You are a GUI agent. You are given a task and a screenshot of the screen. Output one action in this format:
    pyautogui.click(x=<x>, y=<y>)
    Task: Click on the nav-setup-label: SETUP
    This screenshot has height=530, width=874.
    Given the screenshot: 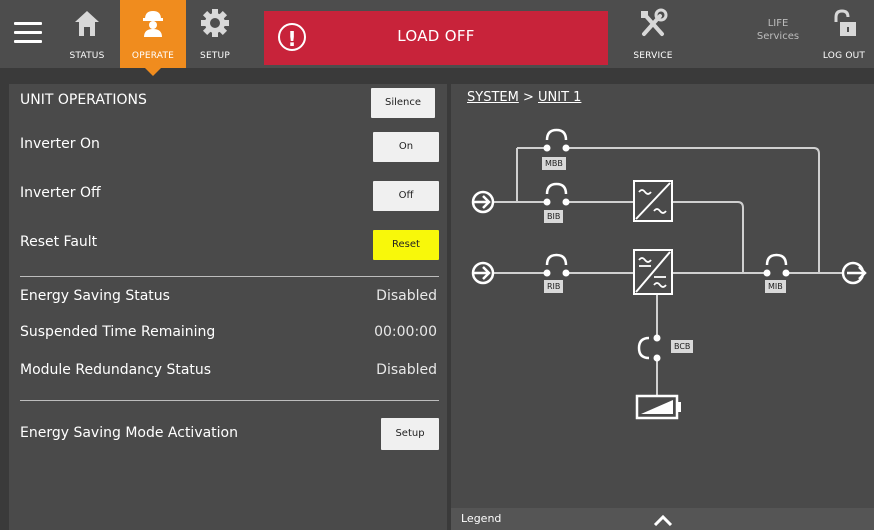 What is the action you would take?
    pyautogui.click(x=215, y=56)
    